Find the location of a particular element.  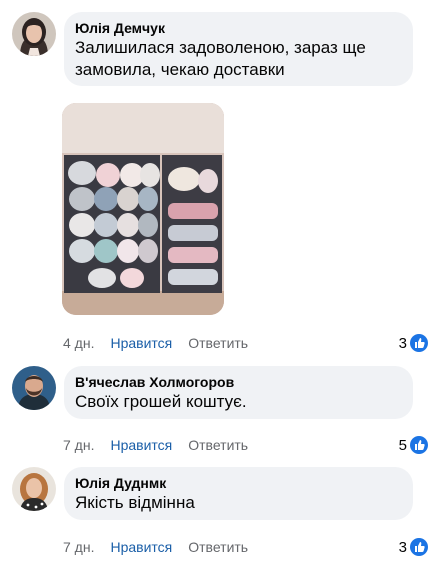

comment-text-line: Залишилася задоволеною, зараз ще is located at coordinates (220, 47).